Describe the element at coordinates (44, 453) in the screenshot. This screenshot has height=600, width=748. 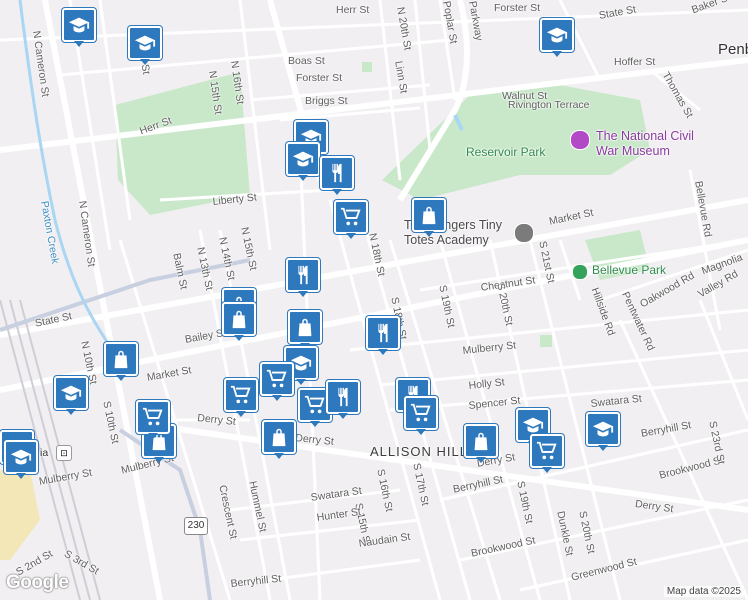
I see `city-cut-label: ia` at that location.